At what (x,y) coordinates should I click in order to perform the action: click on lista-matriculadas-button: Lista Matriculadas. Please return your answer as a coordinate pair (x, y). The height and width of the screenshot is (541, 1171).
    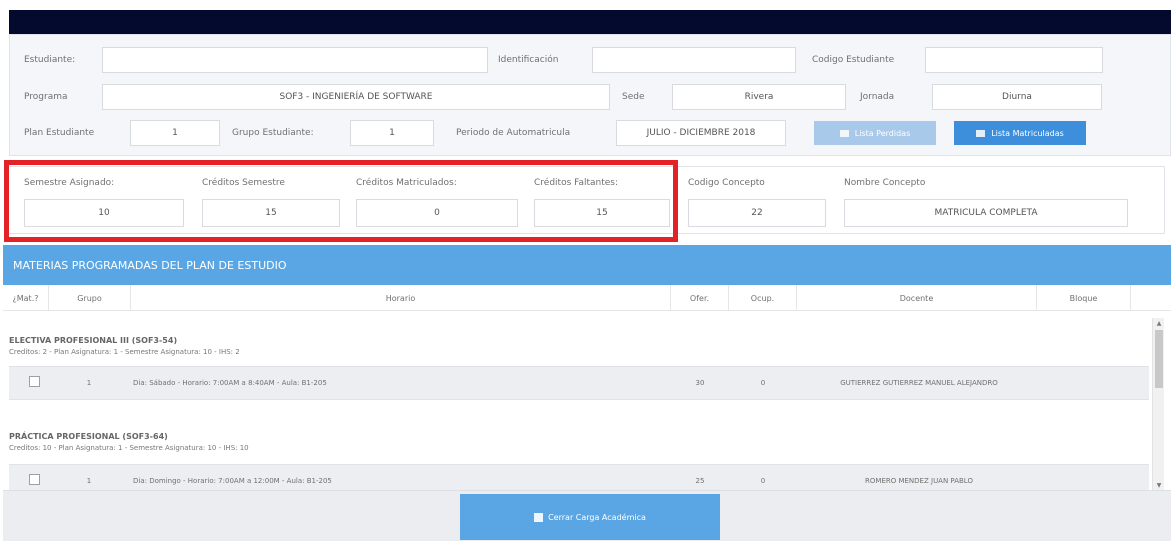
    Looking at the image, I should click on (1020, 133).